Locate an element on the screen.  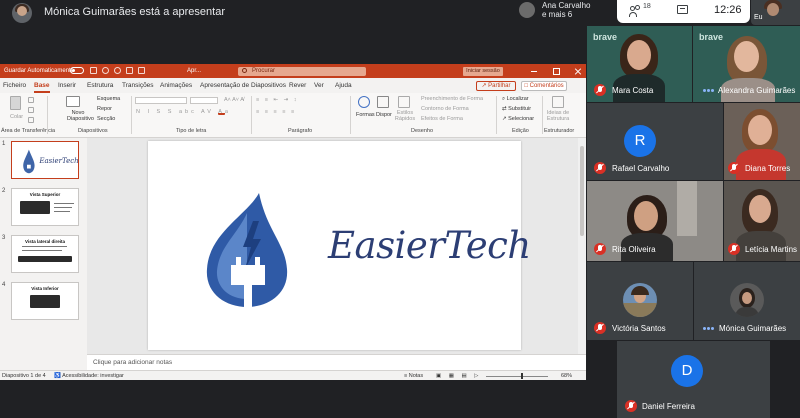
tab-transitions: Transições is located at coordinates (138, 85).